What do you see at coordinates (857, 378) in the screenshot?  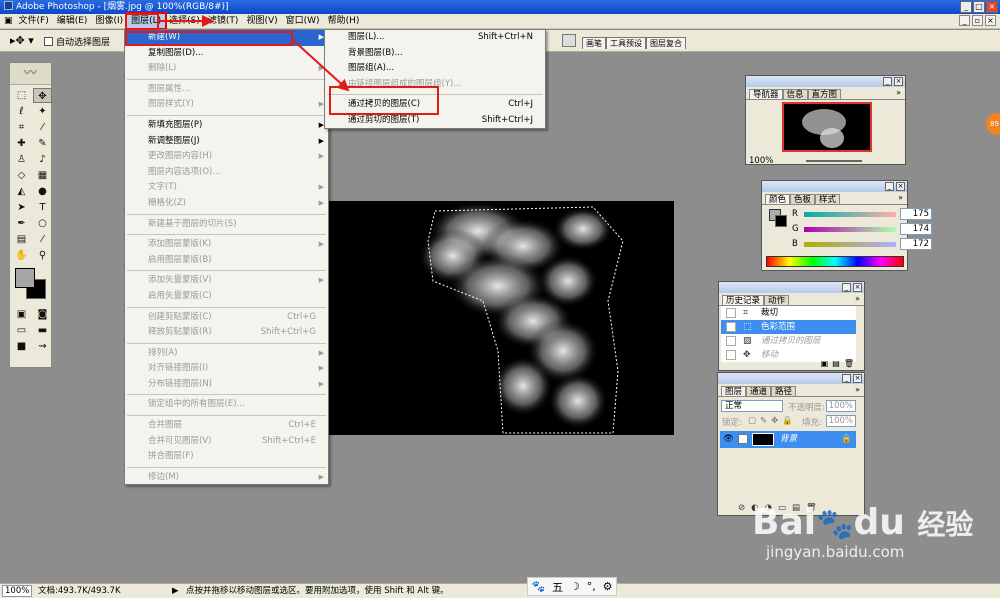 I see `layers-close-button: ×` at bounding box center [857, 378].